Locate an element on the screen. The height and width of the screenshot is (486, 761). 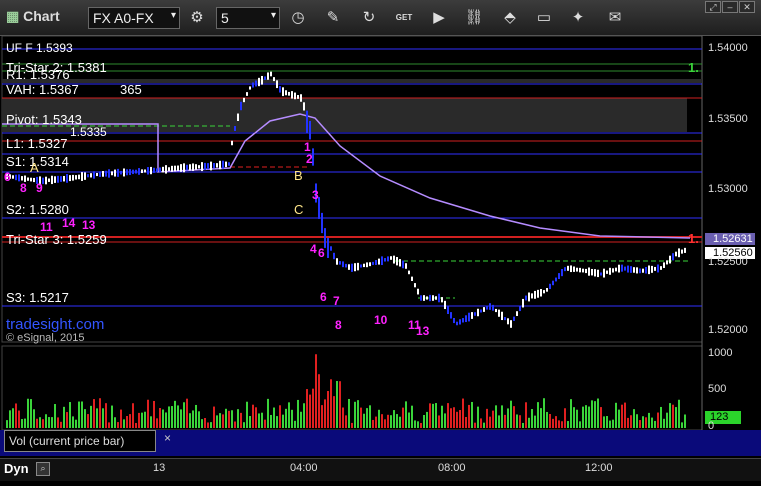
twitter-icon: ✦ is located at coordinates (578, 18).